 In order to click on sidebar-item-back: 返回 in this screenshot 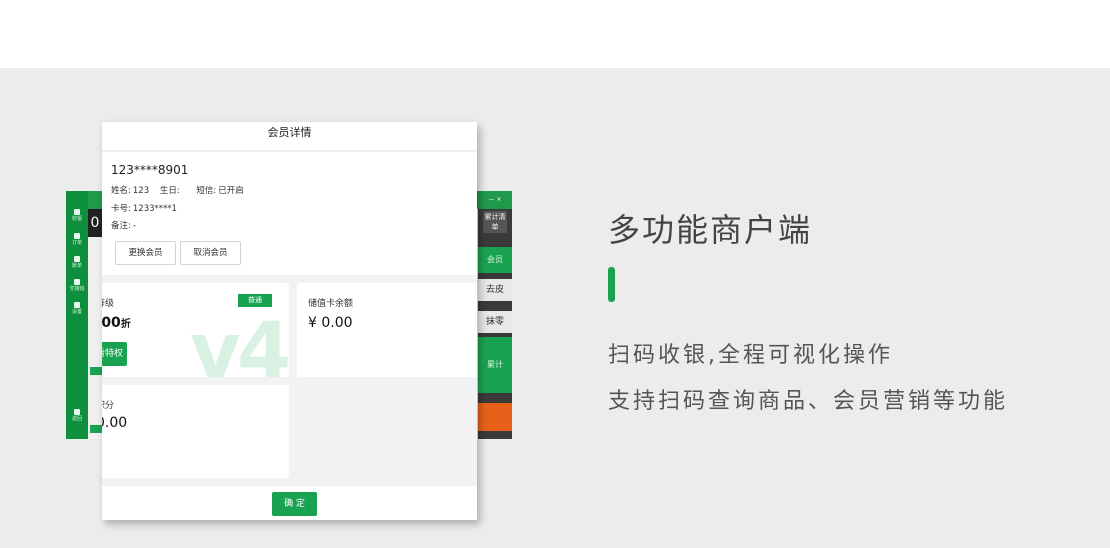, I will do `click(77, 415)`.